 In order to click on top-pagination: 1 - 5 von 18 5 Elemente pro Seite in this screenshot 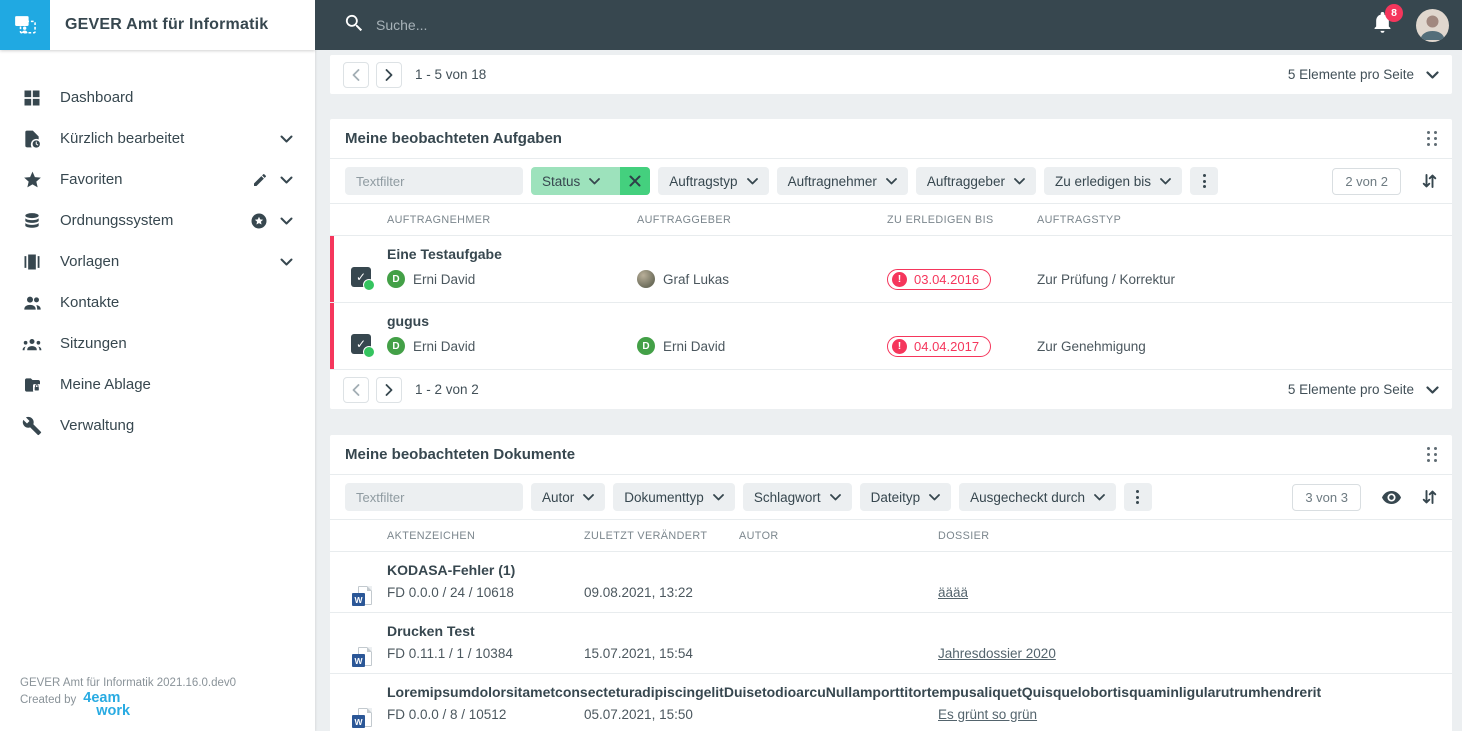, I will do `click(891, 74)`.